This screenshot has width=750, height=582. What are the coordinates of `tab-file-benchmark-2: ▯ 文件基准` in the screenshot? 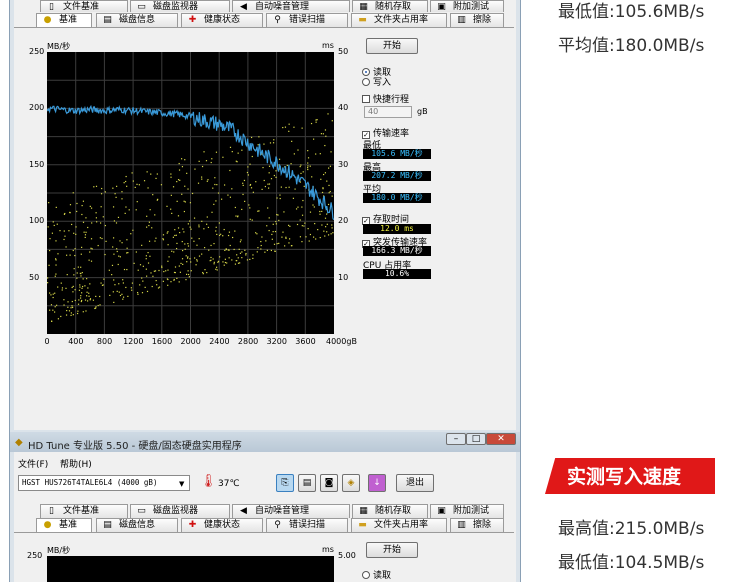 It's located at (84, 511).